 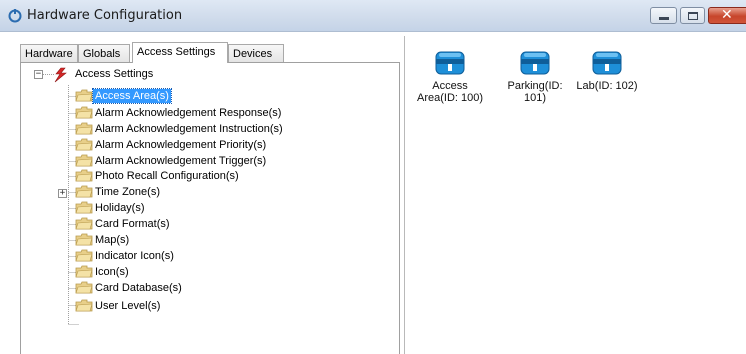 I want to click on tree-item-label: Access Area(s), so click(x=132, y=96).